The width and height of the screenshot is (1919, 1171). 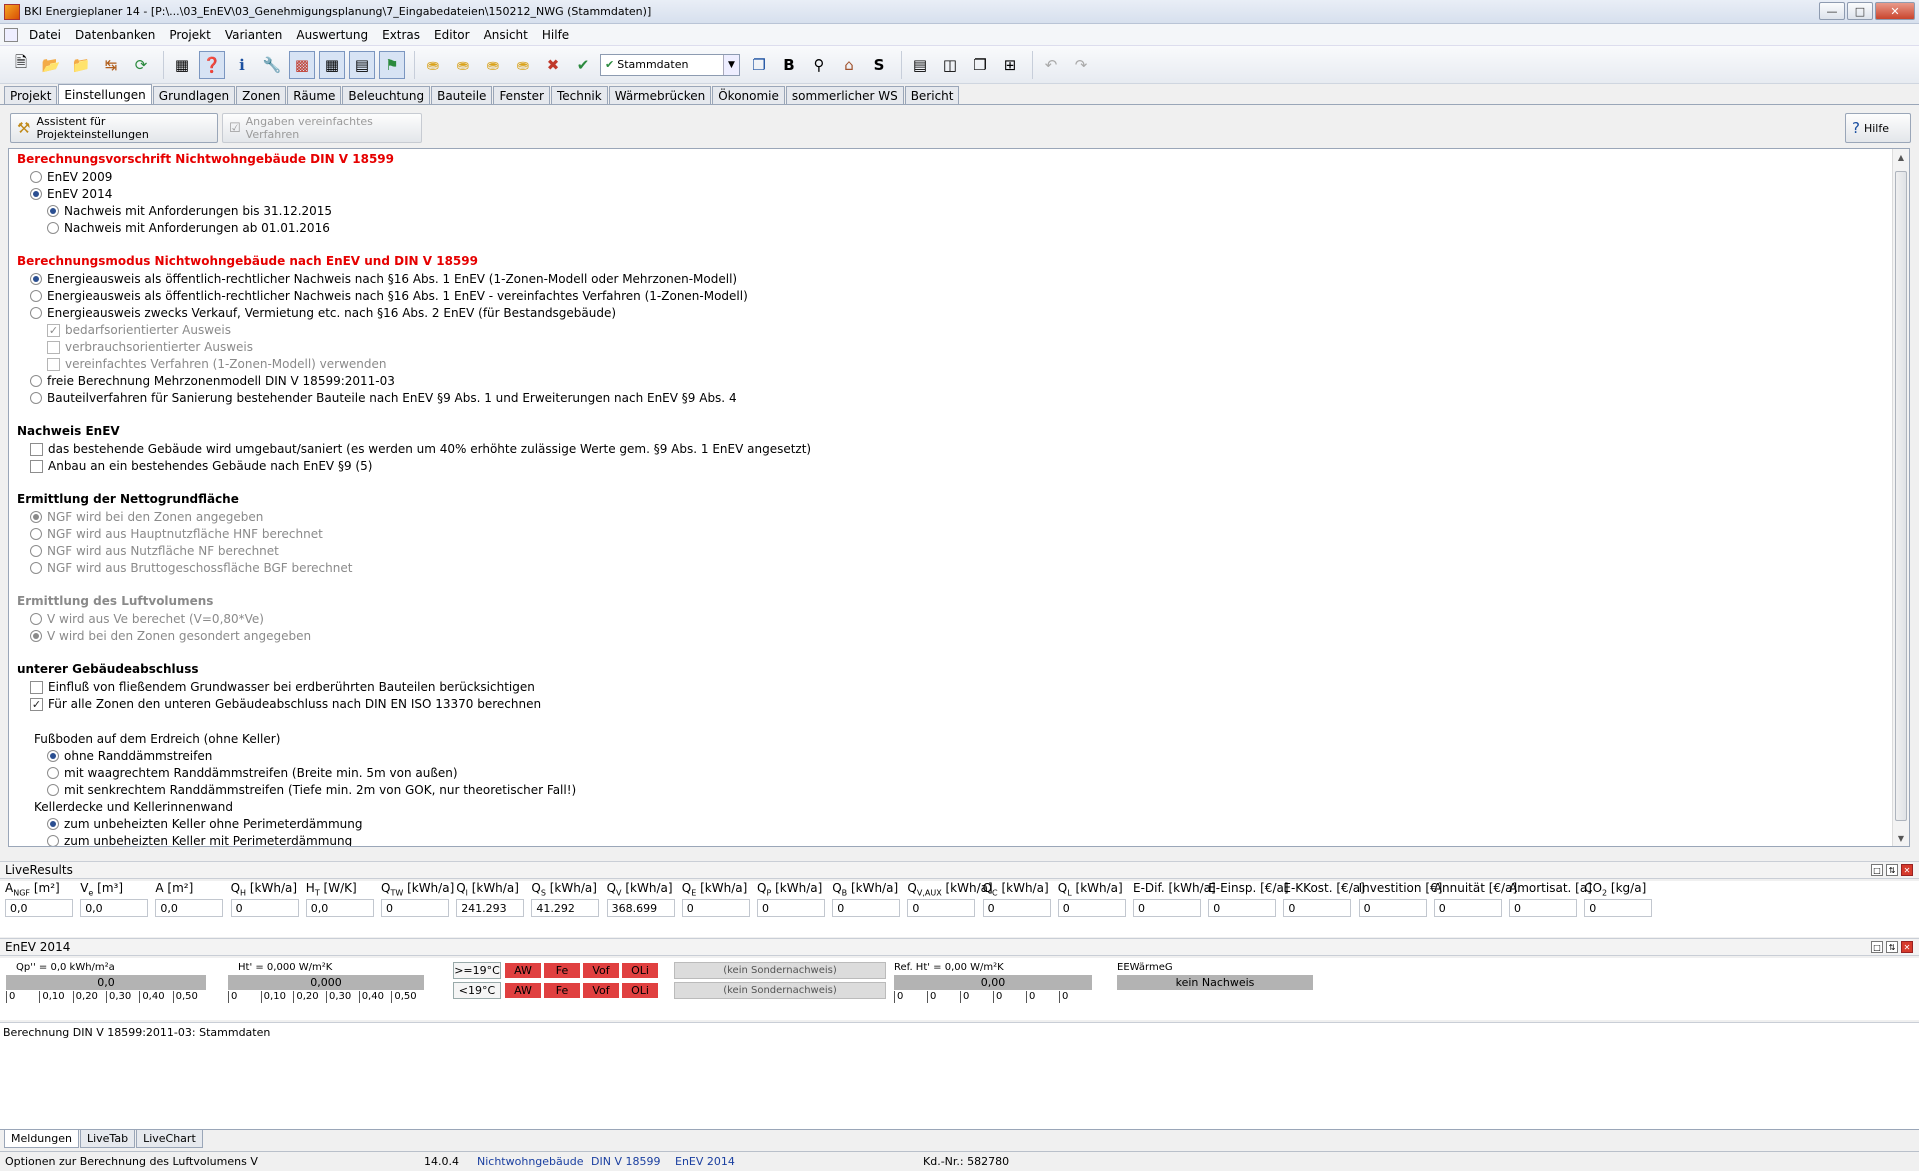 What do you see at coordinates (51, 65) in the screenshot?
I see `open-folder-icon: 📂` at bounding box center [51, 65].